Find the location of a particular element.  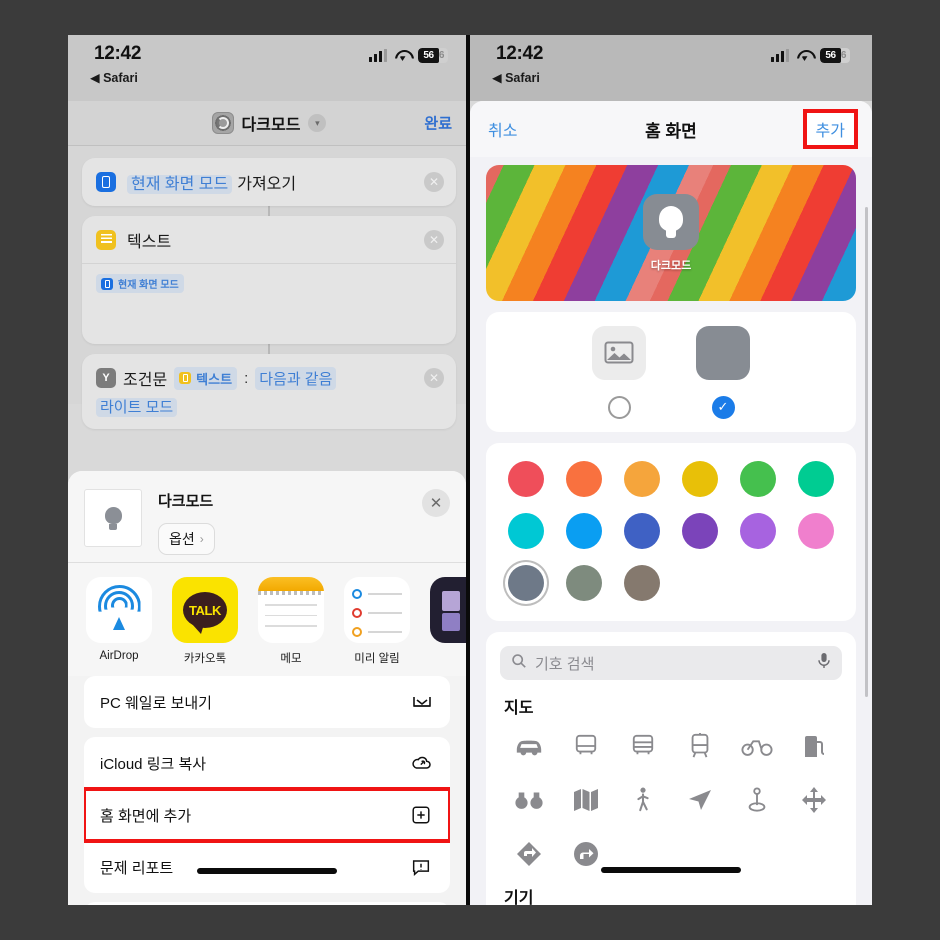

arrow-move-icon is located at coordinates (813, 800).